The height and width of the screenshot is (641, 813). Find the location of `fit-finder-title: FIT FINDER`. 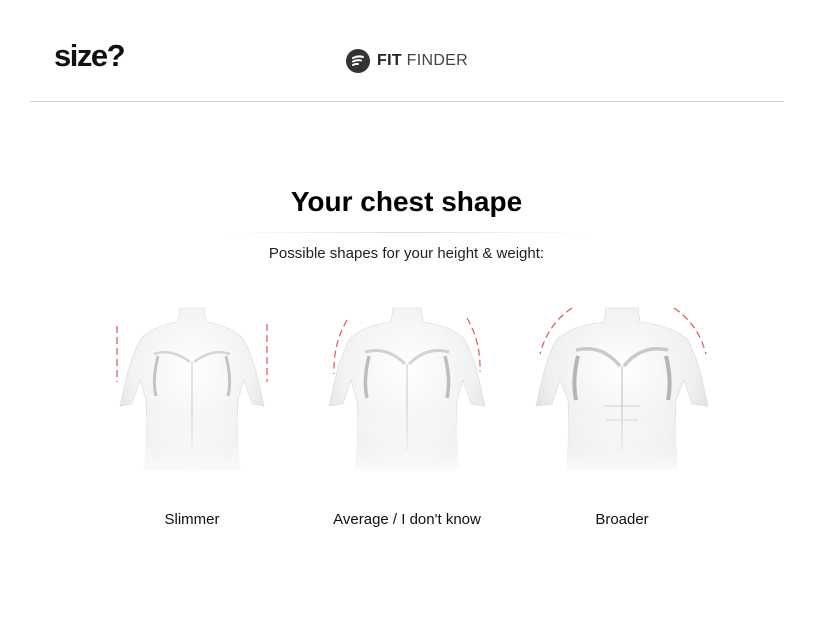

fit-finder-title: FIT FINDER is located at coordinates (422, 61).